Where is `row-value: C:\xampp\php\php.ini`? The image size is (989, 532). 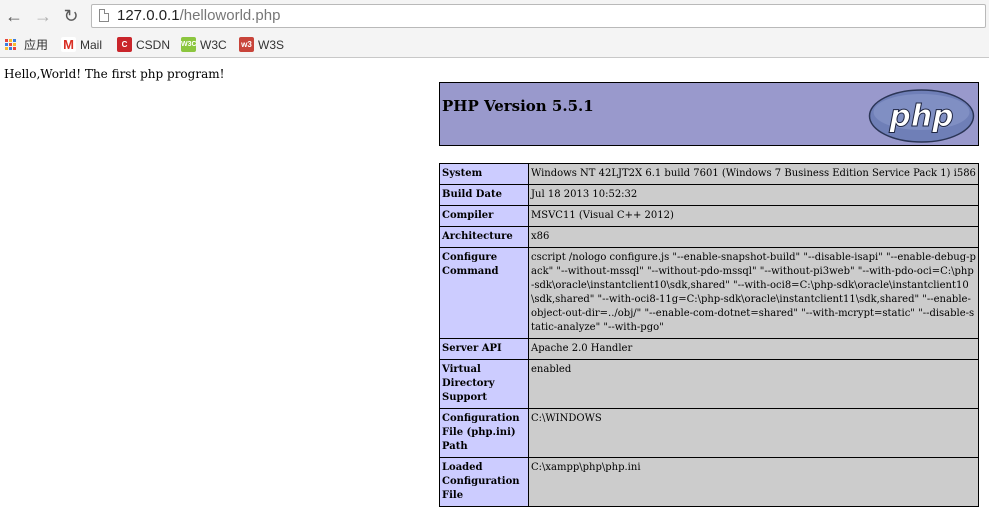
row-value: C:\xampp\php\php.ini is located at coordinates (753, 482).